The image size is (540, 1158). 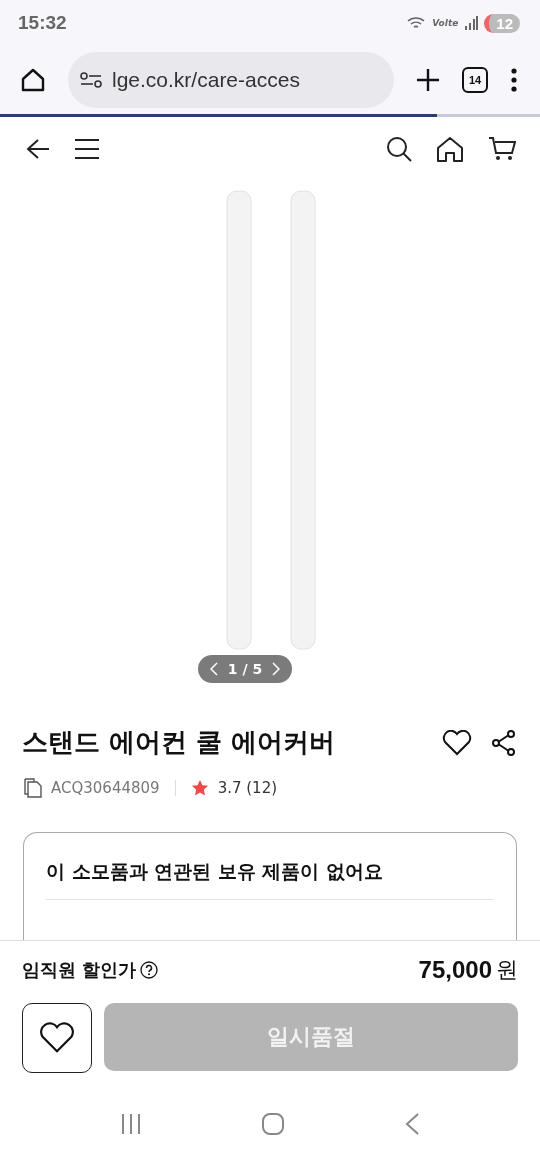 What do you see at coordinates (87, 149) in the screenshot?
I see `menu-icon` at bounding box center [87, 149].